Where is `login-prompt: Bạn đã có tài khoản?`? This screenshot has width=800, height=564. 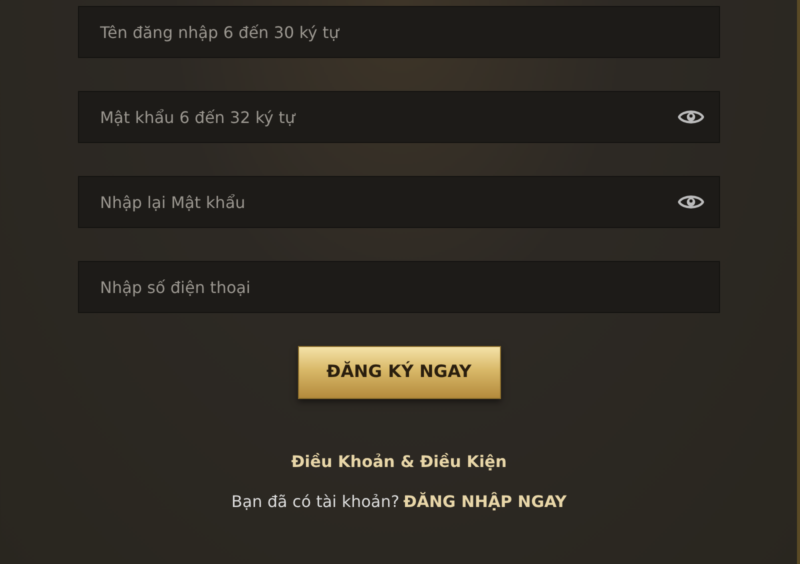 login-prompt: Bạn đã có tài khoản? is located at coordinates (315, 502).